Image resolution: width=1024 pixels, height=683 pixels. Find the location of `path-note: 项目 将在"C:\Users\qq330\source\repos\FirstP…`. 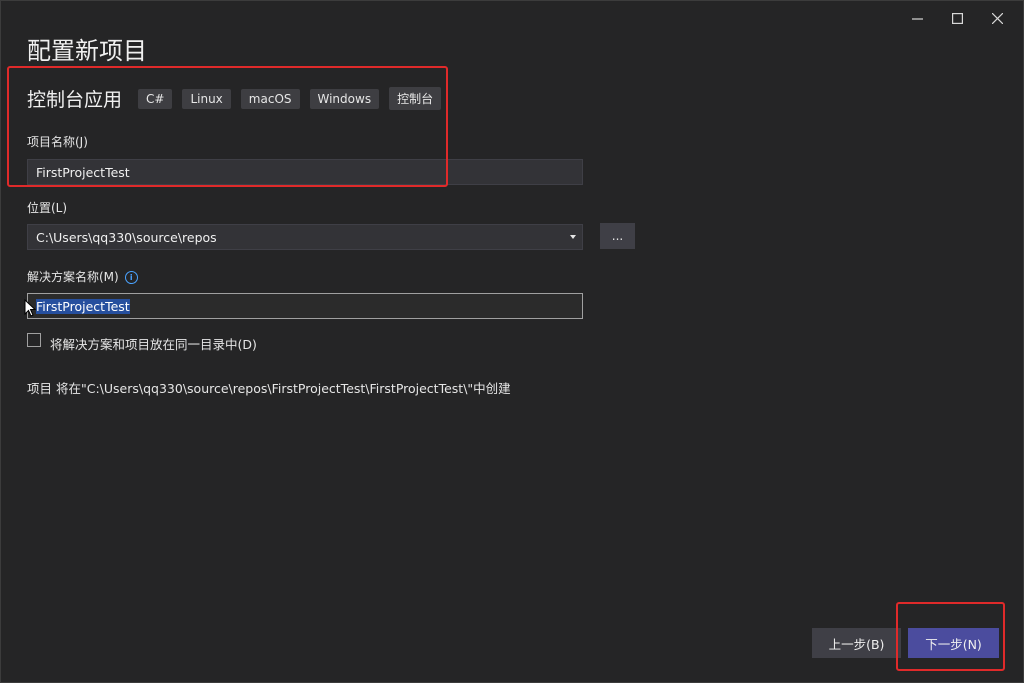

path-note: 项目 将在"C:\Users\qq330\source\repos\FirstP… is located at coordinates (269, 388).